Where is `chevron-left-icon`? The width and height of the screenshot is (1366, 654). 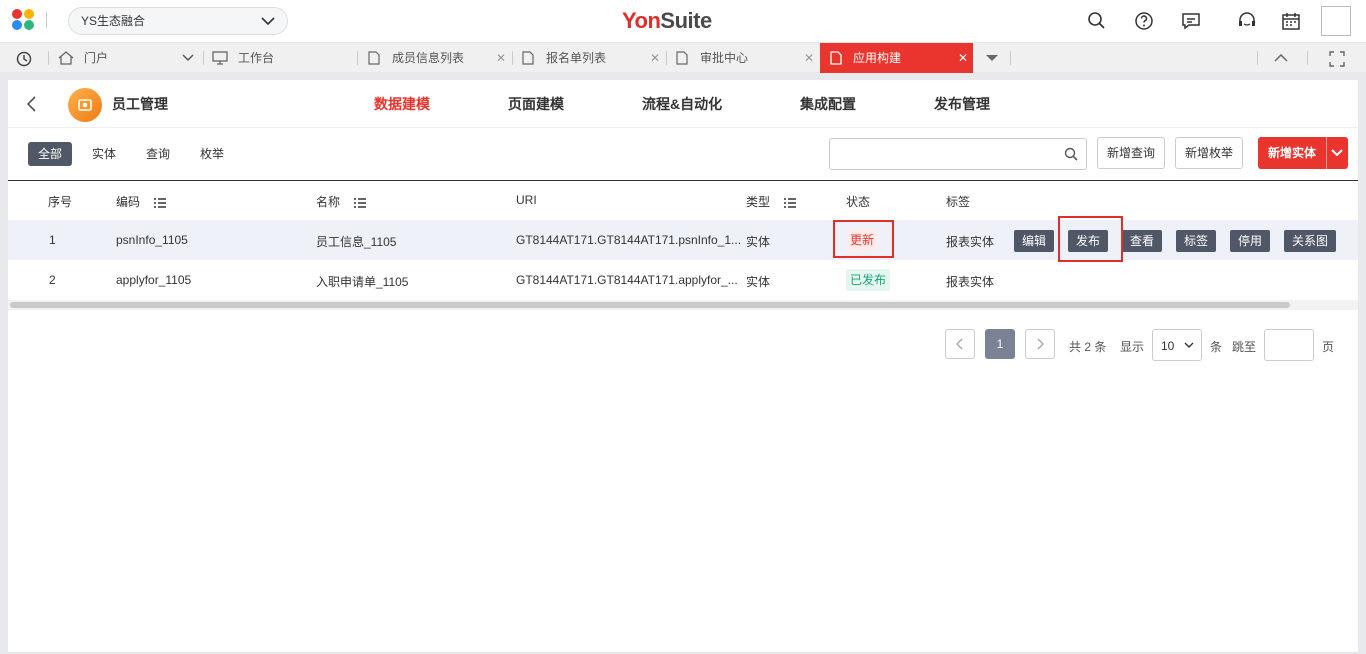
chevron-left-icon is located at coordinates (959, 344).